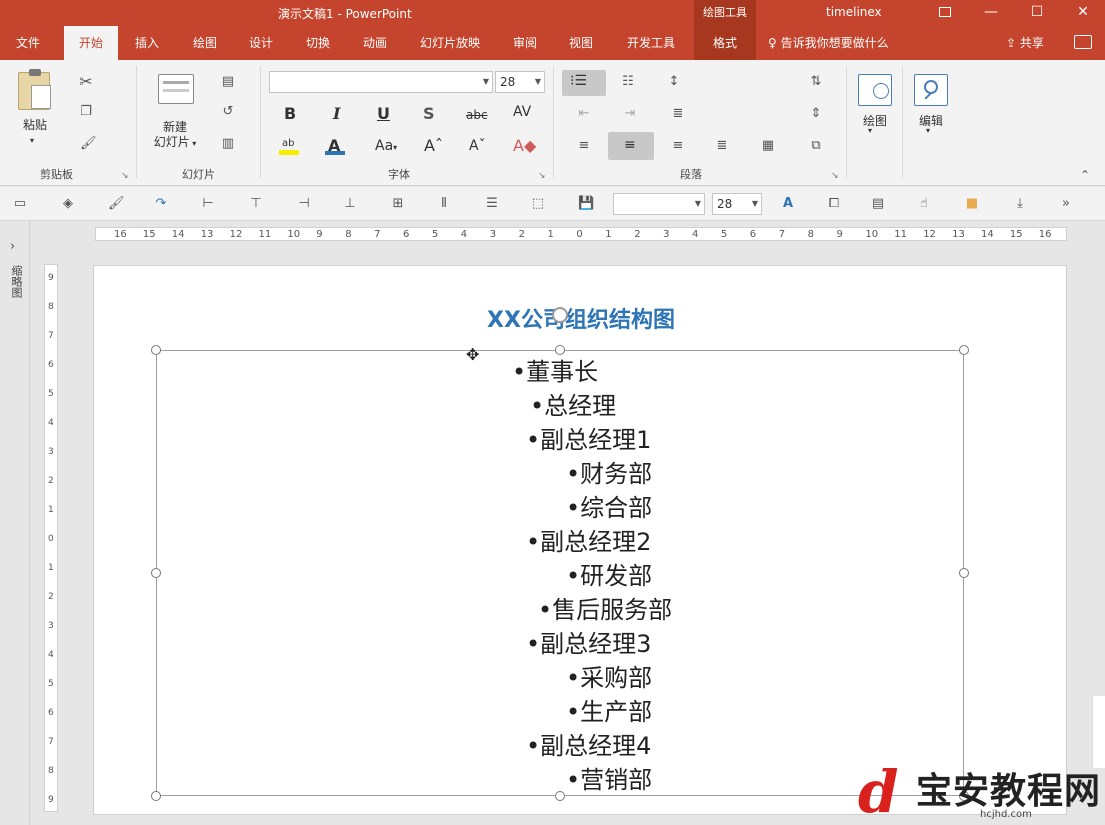 This screenshot has height=825, width=1105. What do you see at coordinates (290, 113) in the screenshot?
I see `bold-button: B` at bounding box center [290, 113].